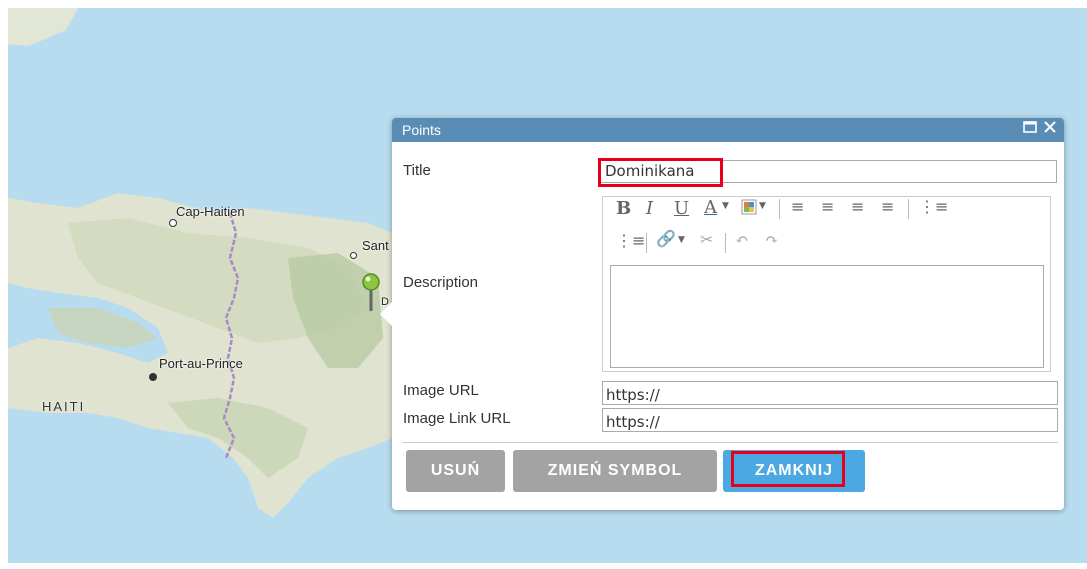 The height and width of the screenshot is (569, 1087). I want to click on image-url-value: https://, so click(633, 395).